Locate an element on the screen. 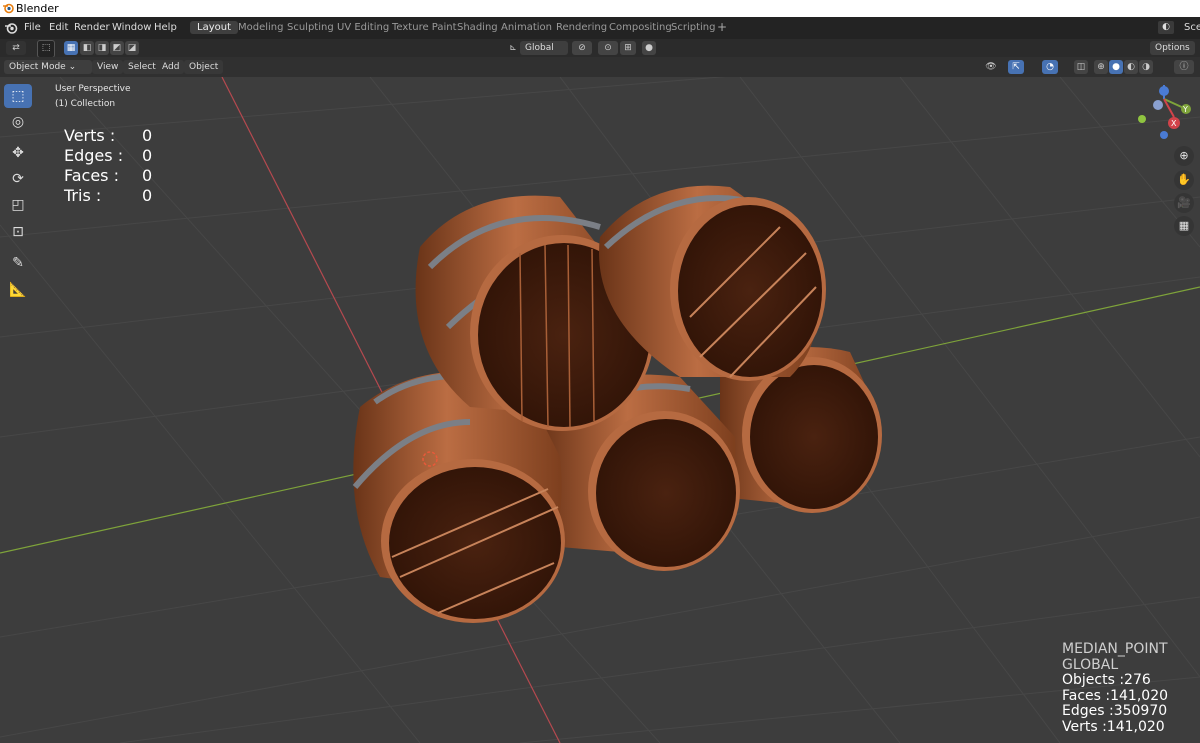 The image size is (1200, 743). rendered-shading-icon: ◑ is located at coordinates (1146, 67).